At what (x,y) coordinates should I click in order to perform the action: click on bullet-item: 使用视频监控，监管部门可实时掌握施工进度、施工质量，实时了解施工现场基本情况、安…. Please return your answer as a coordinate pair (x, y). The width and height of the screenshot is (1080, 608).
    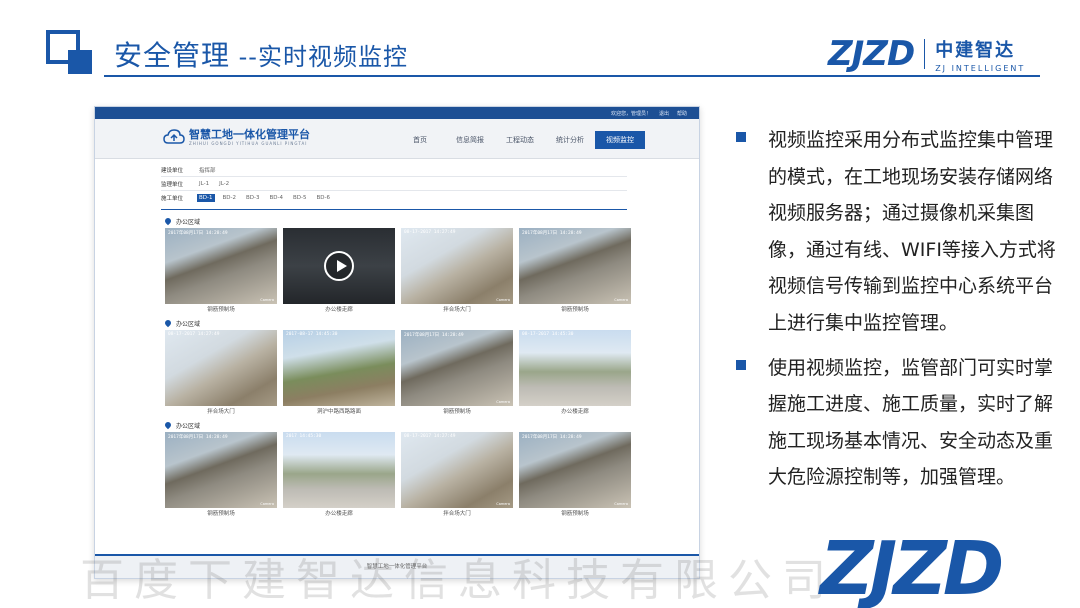
    Looking at the image, I should click on (896, 423).